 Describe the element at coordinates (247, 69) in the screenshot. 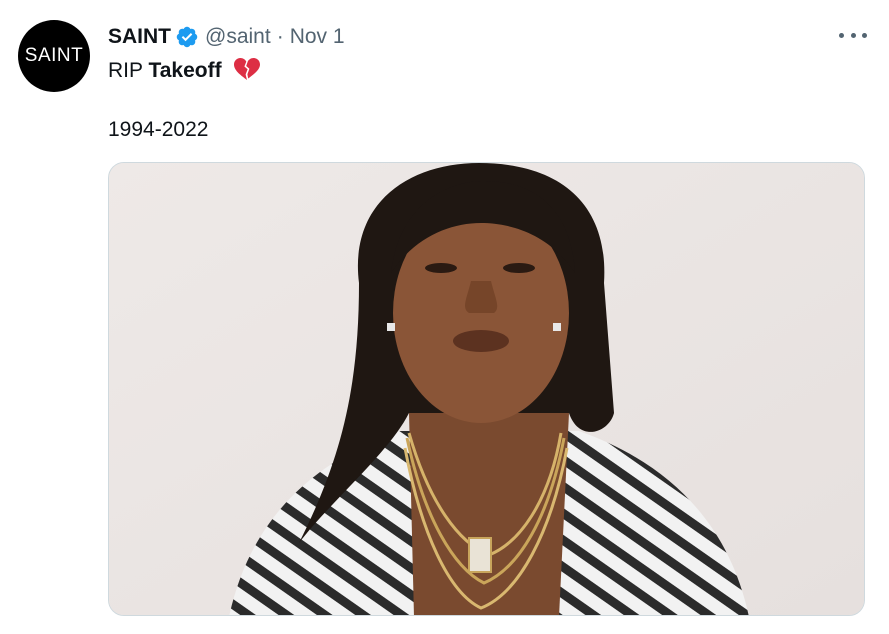

I see `broken-heart-icon` at that location.